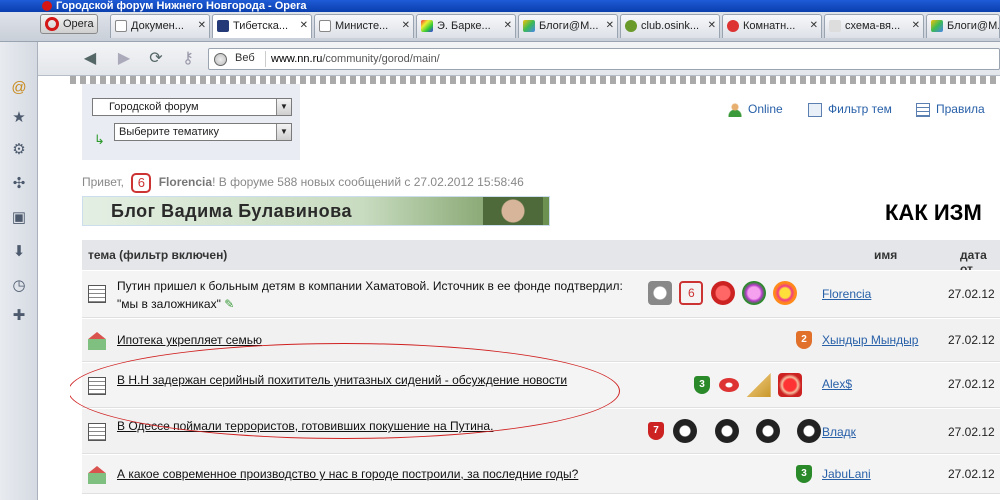 The height and width of the screenshot is (500, 1000). What do you see at coordinates (568, 26) in the screenshot?
I see `tab-blogs-1: Блоги@М... ✕` at bounding box center [568, 26].